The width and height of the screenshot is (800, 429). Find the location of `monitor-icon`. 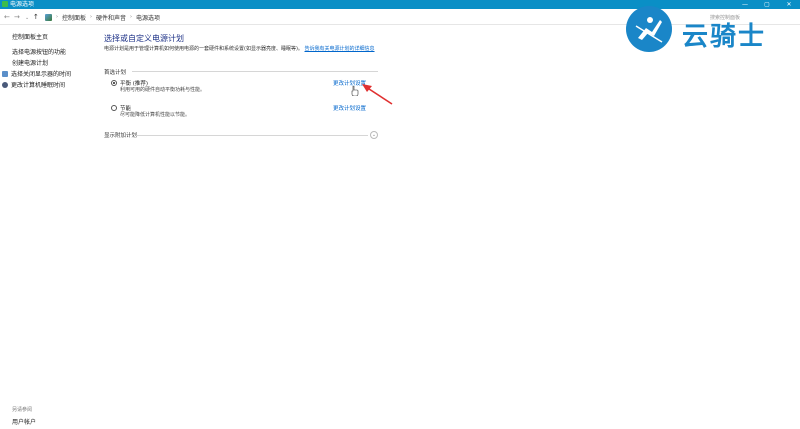

monitor-icon is located at coordinates (5, 74).